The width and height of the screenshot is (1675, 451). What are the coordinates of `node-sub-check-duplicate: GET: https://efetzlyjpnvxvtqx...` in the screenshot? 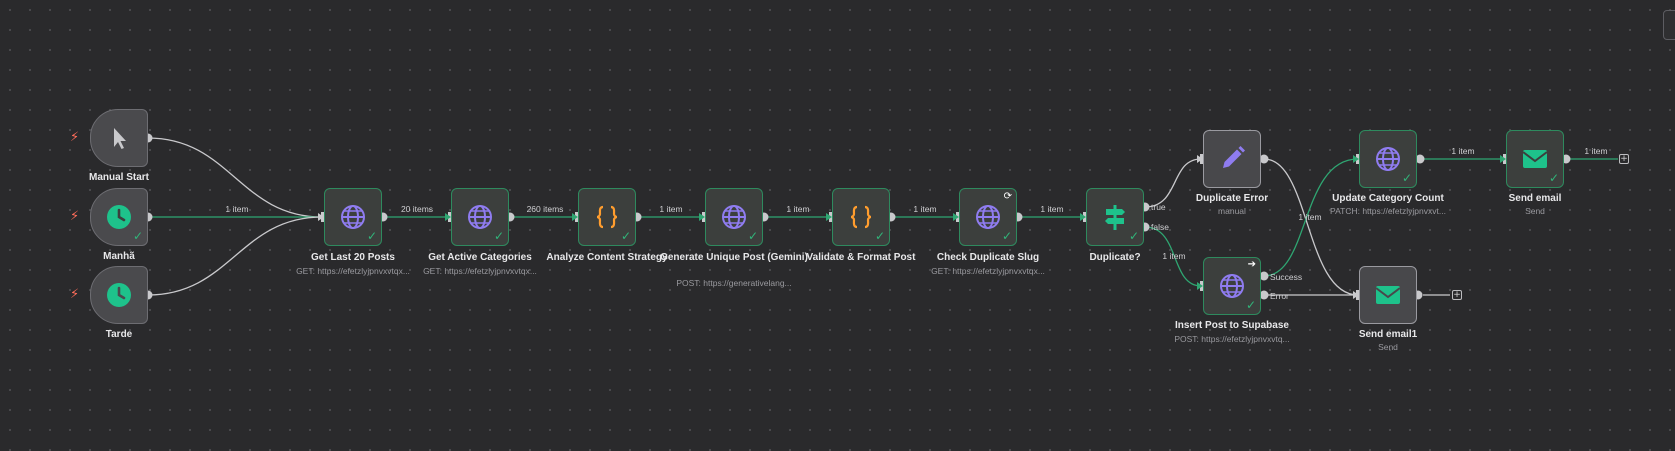 It's located at (988, 271).